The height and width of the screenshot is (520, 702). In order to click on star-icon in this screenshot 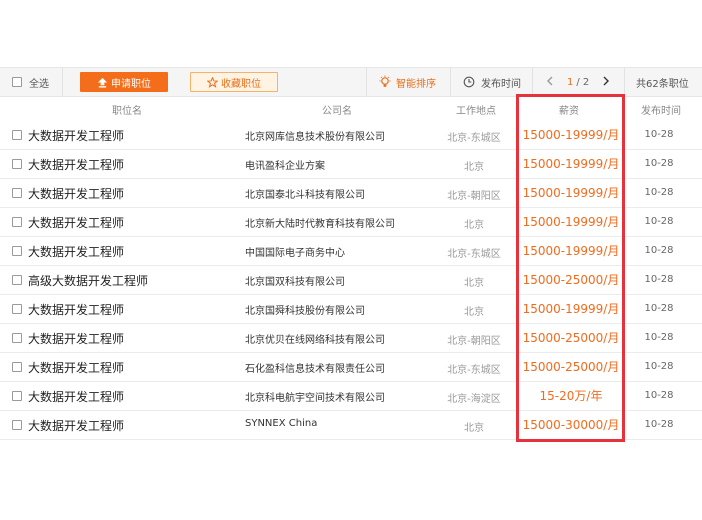, I will do `click(212, 82)`.